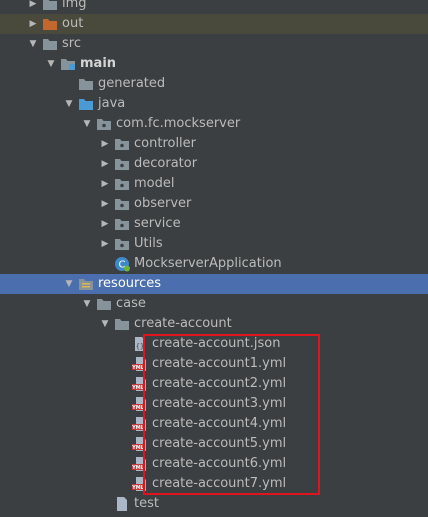  Describe the element at coordinates (166, 163) in the screenshot. I see `tree-row-label: decorator` at that location.